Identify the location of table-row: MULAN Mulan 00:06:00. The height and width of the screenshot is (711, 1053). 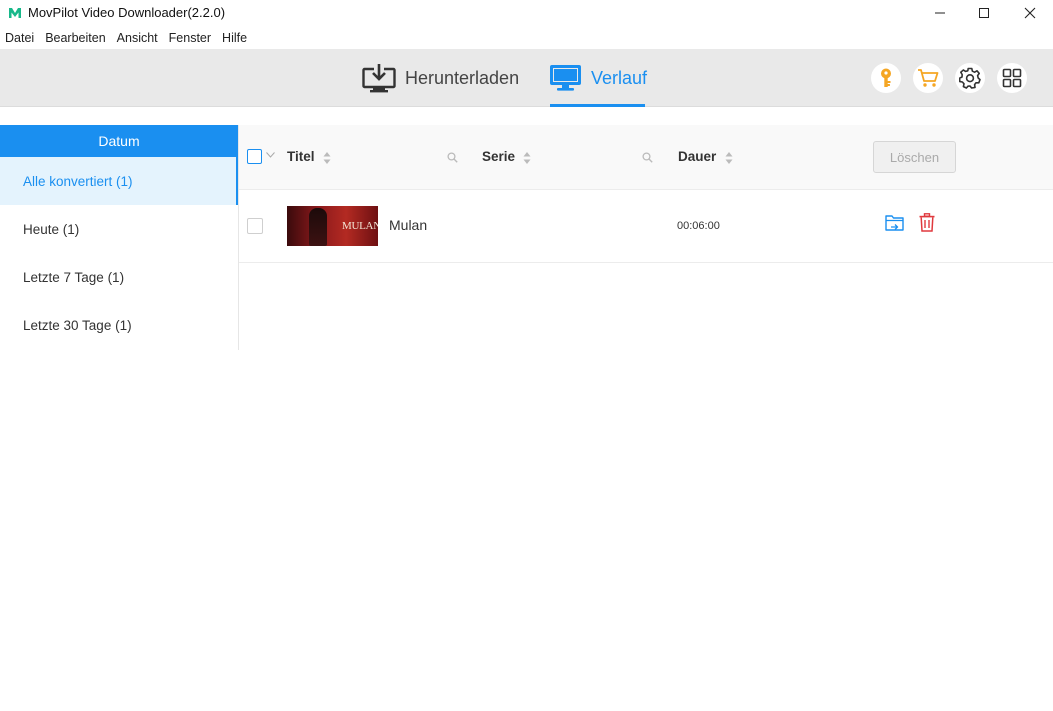
(646, 226).